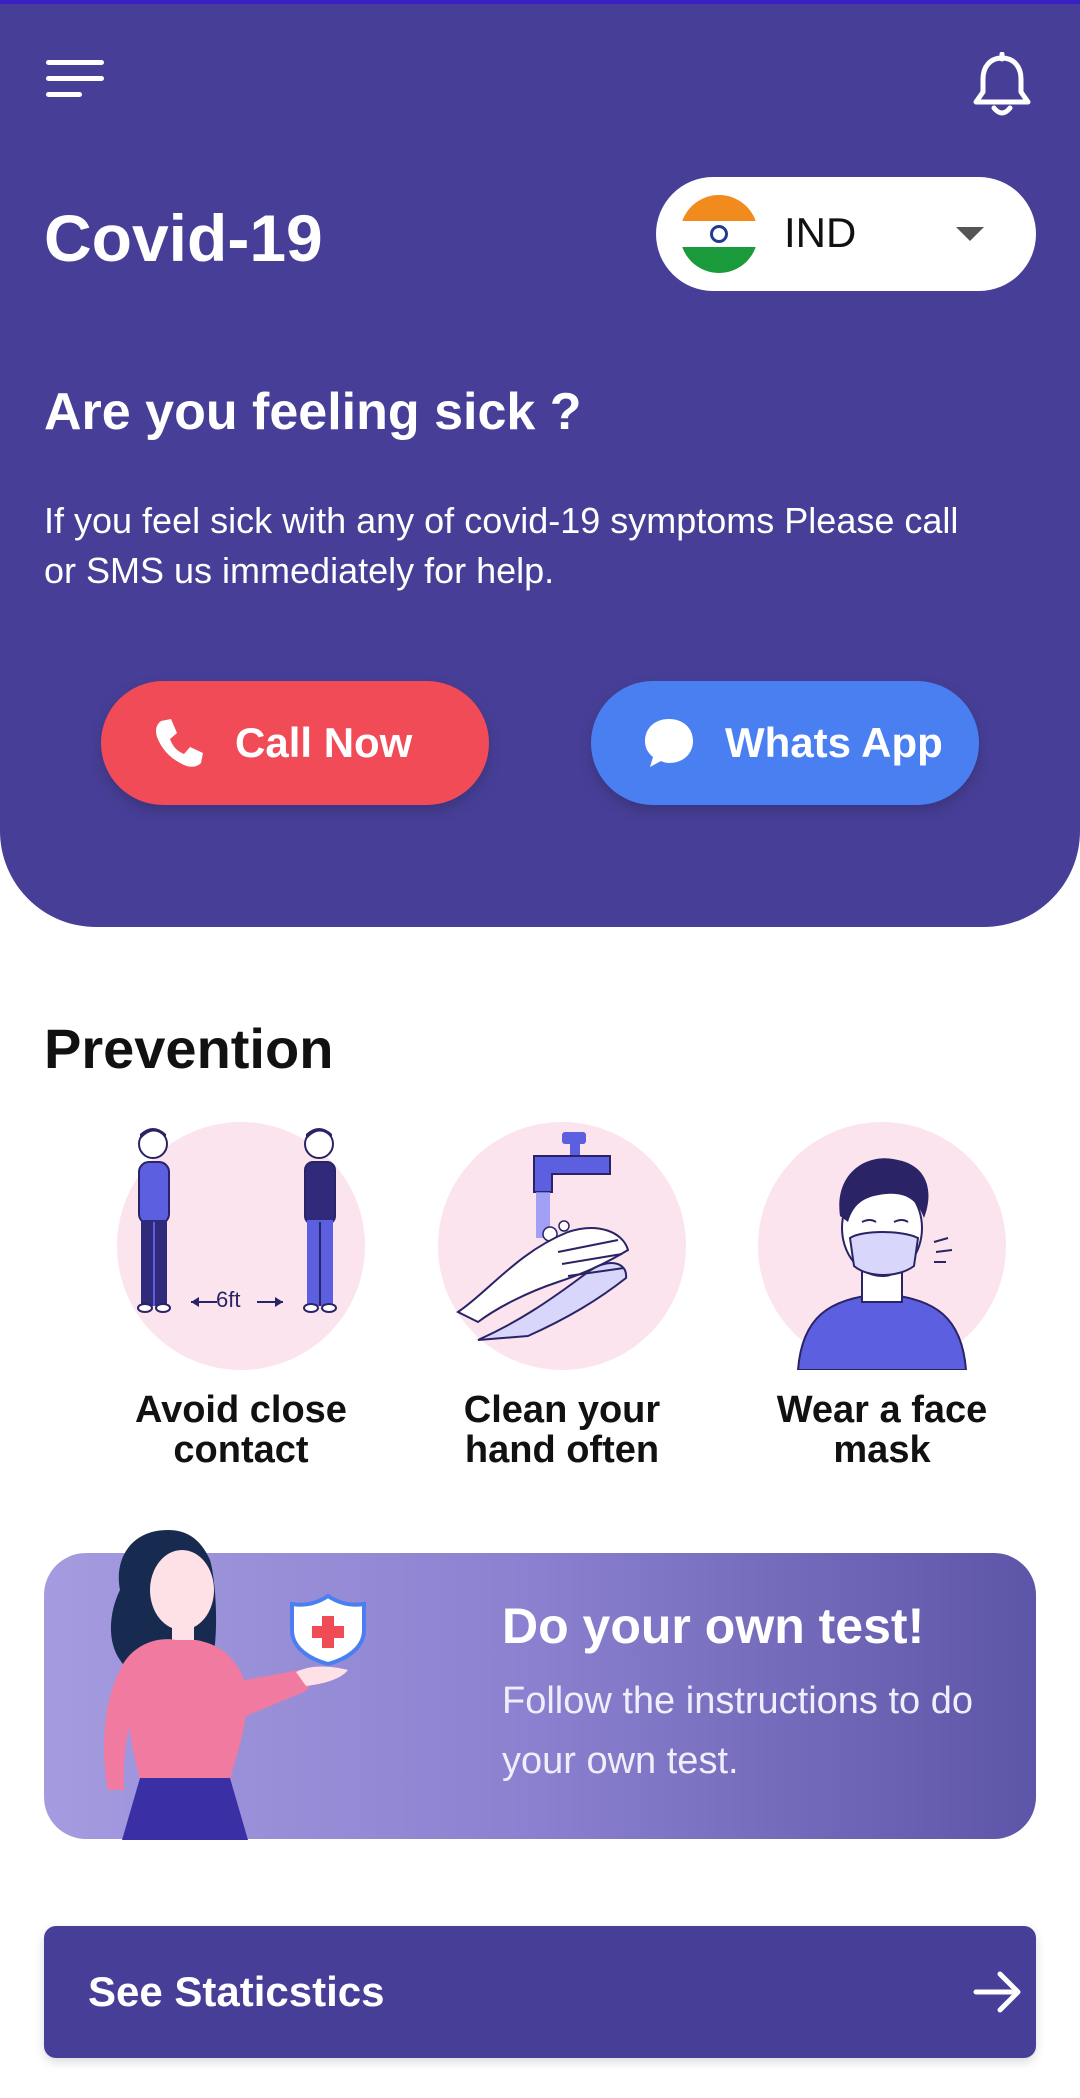  Describe the element at coordinates (713, 1626) in the screenshot. I see `self-test-title: Do your own test!` at that location.